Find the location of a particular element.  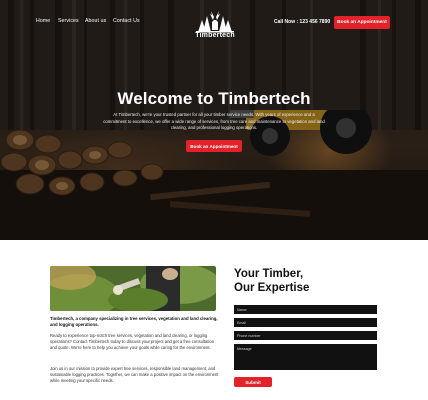

nav-link-about-us: About us is located at coordinates (95, 21).